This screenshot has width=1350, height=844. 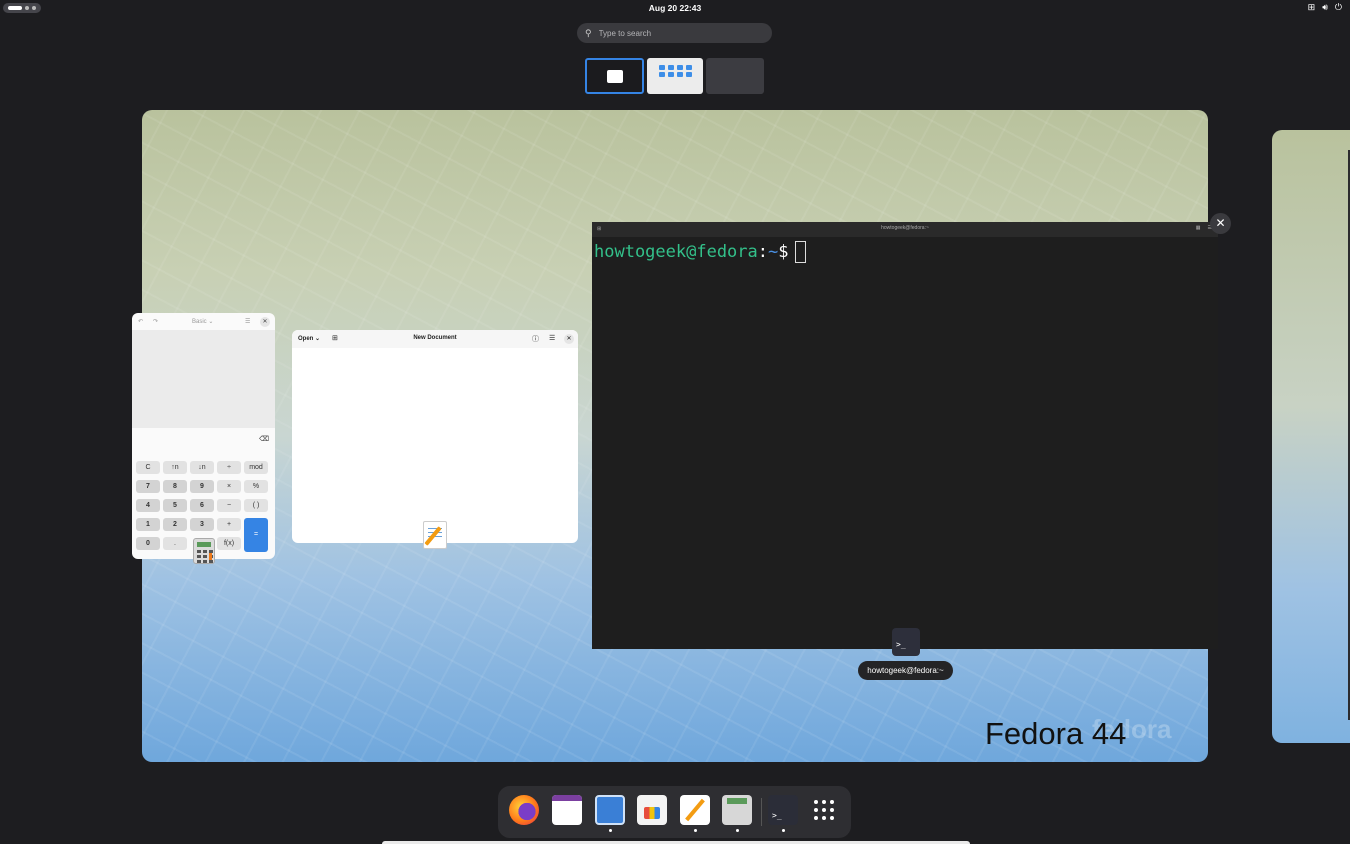 I want to click on redo-icon: ↷, so click(x=155, y=321).